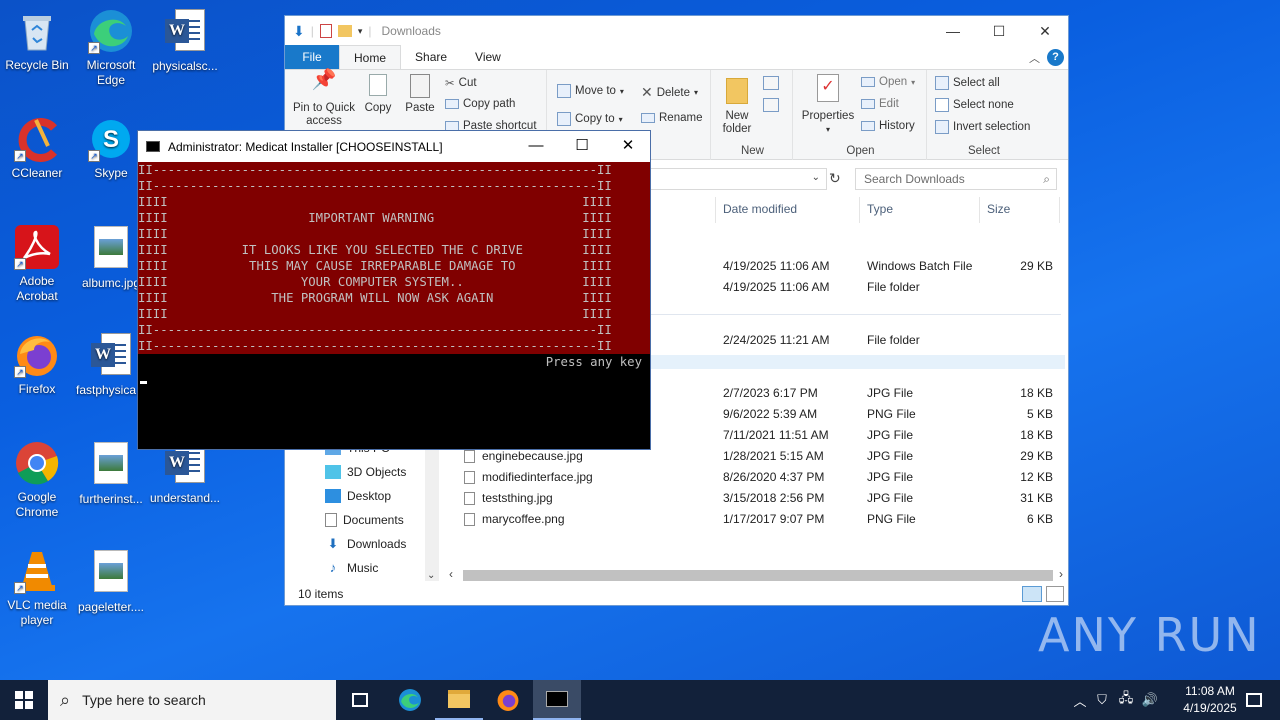  I want to click on desktop-icon-chrome: Google Chrome, so click(37, 480).